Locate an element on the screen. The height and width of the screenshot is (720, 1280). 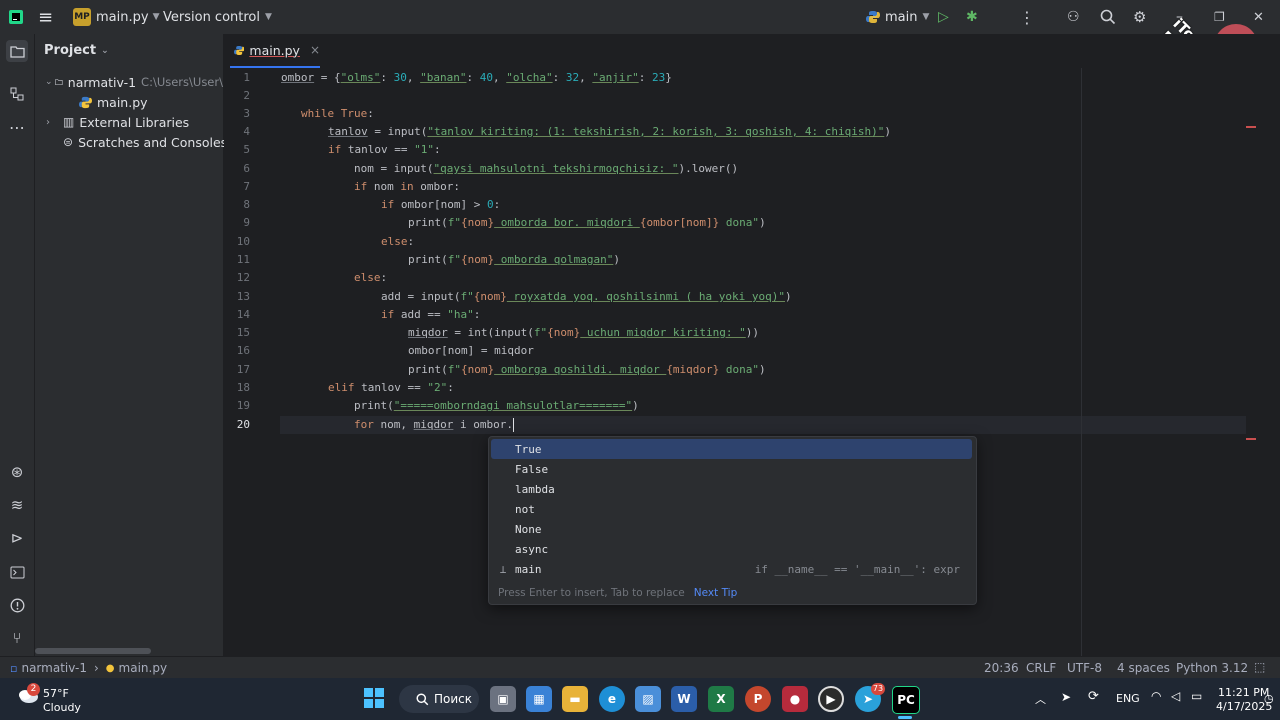
code-token: omborda qolmagan" is located at coordinates (554, 259).